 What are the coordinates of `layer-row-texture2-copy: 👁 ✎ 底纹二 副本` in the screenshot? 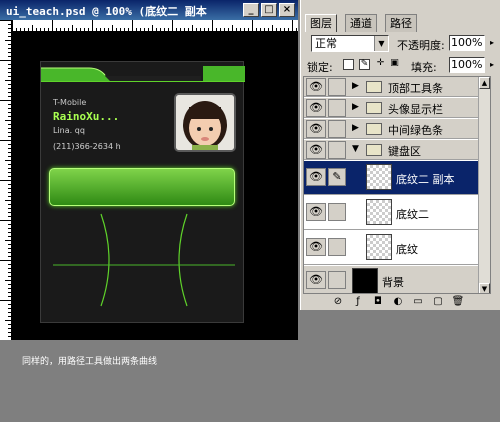 It's located at (397, 178).